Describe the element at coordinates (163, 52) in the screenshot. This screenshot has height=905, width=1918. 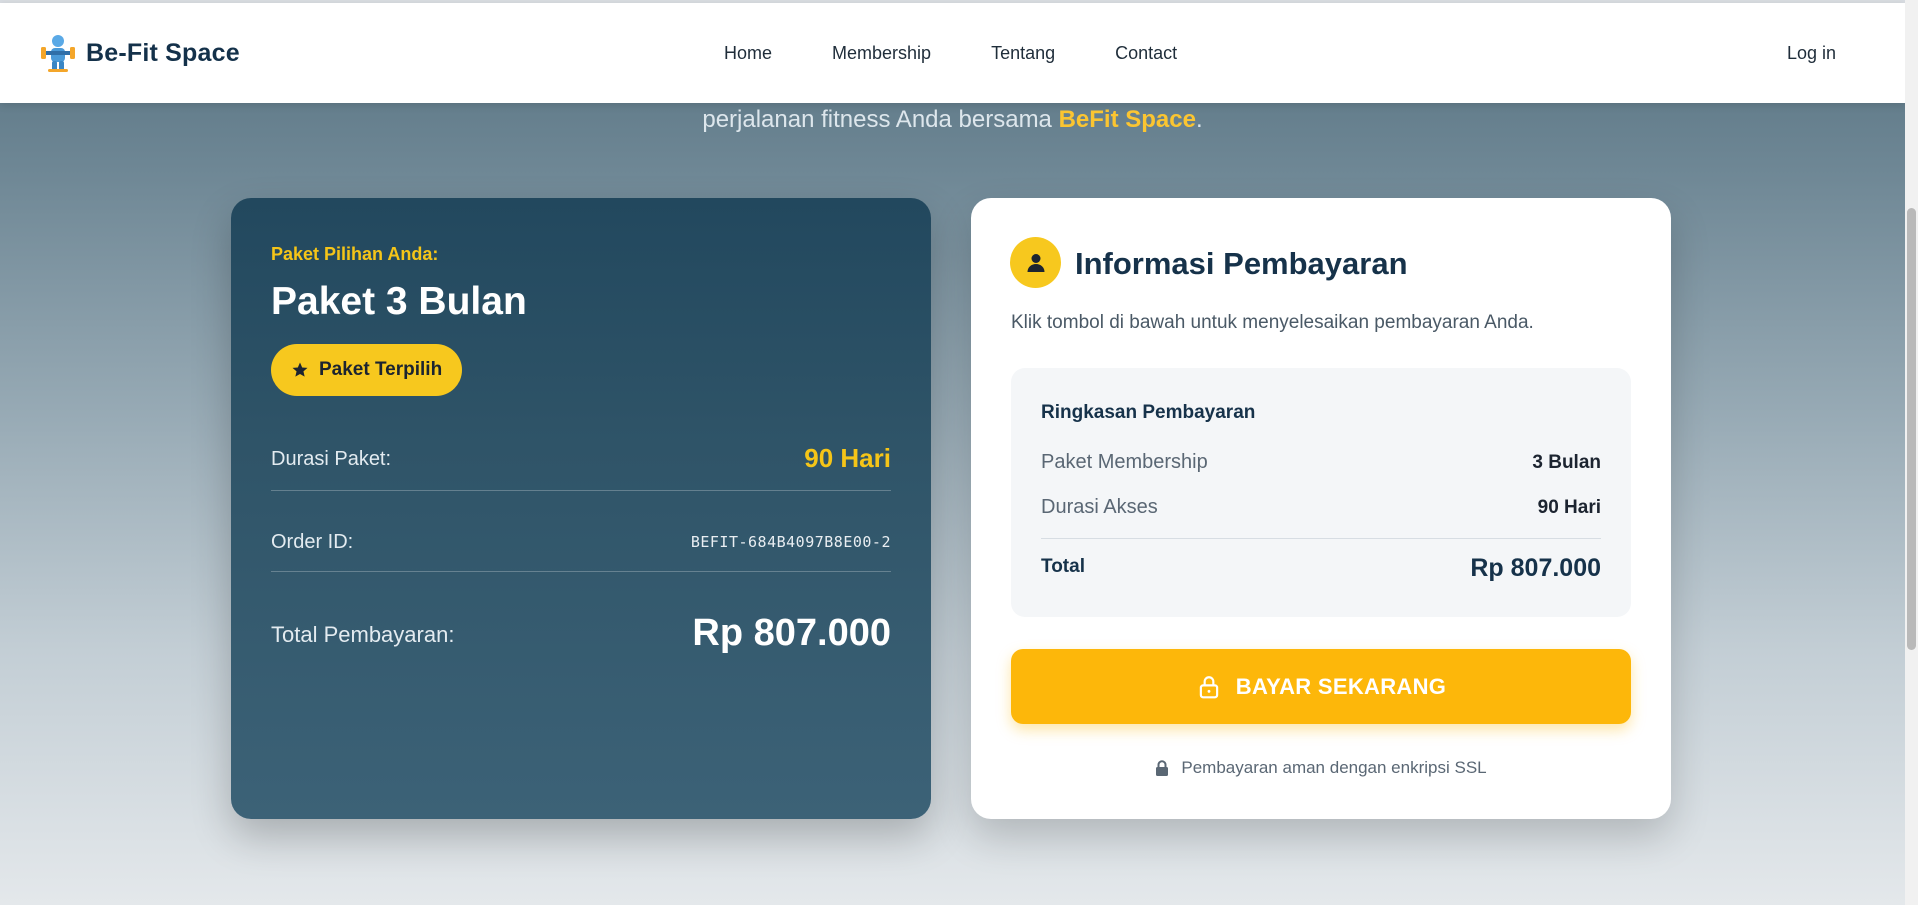
I see `brand-name: Be-Fit Space` at that location.